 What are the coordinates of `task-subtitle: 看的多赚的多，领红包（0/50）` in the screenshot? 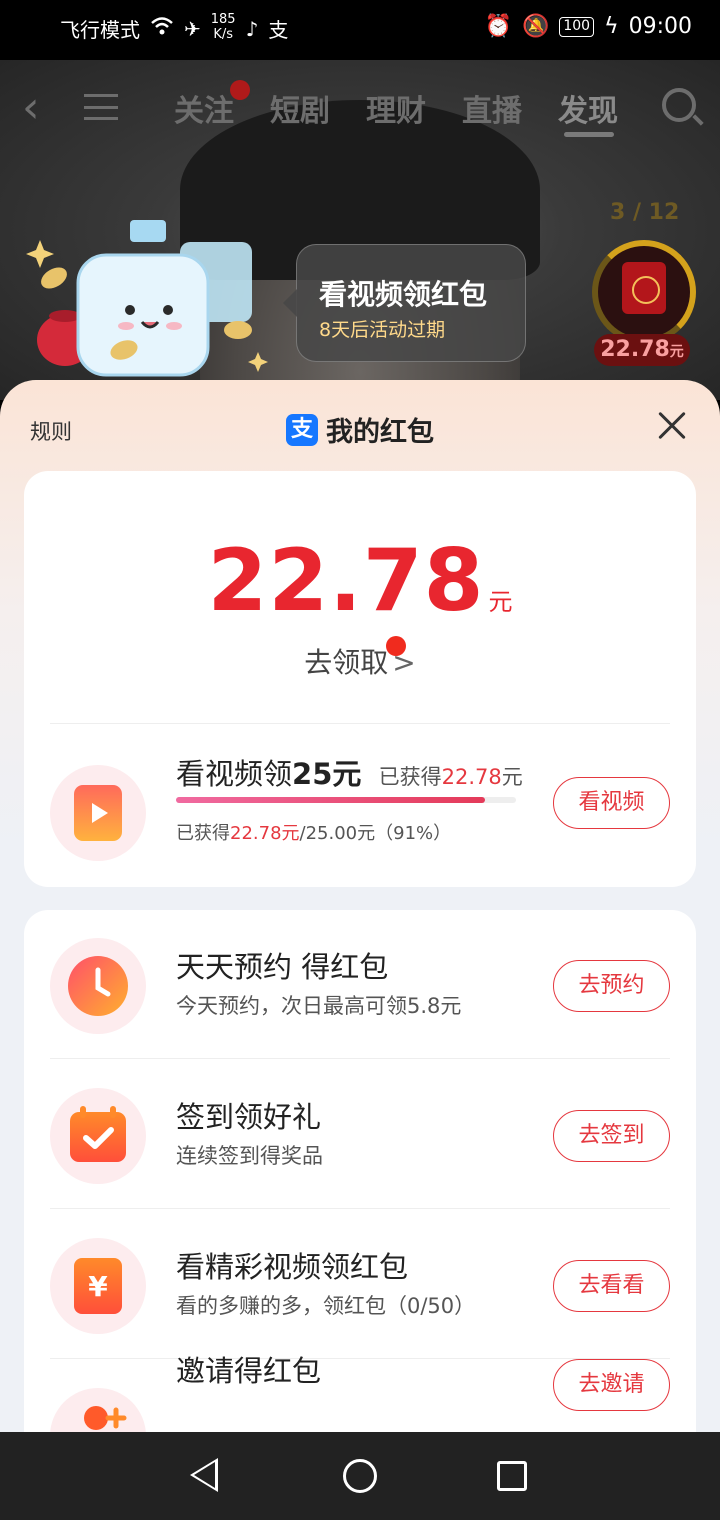 It's located at (326, 1306).